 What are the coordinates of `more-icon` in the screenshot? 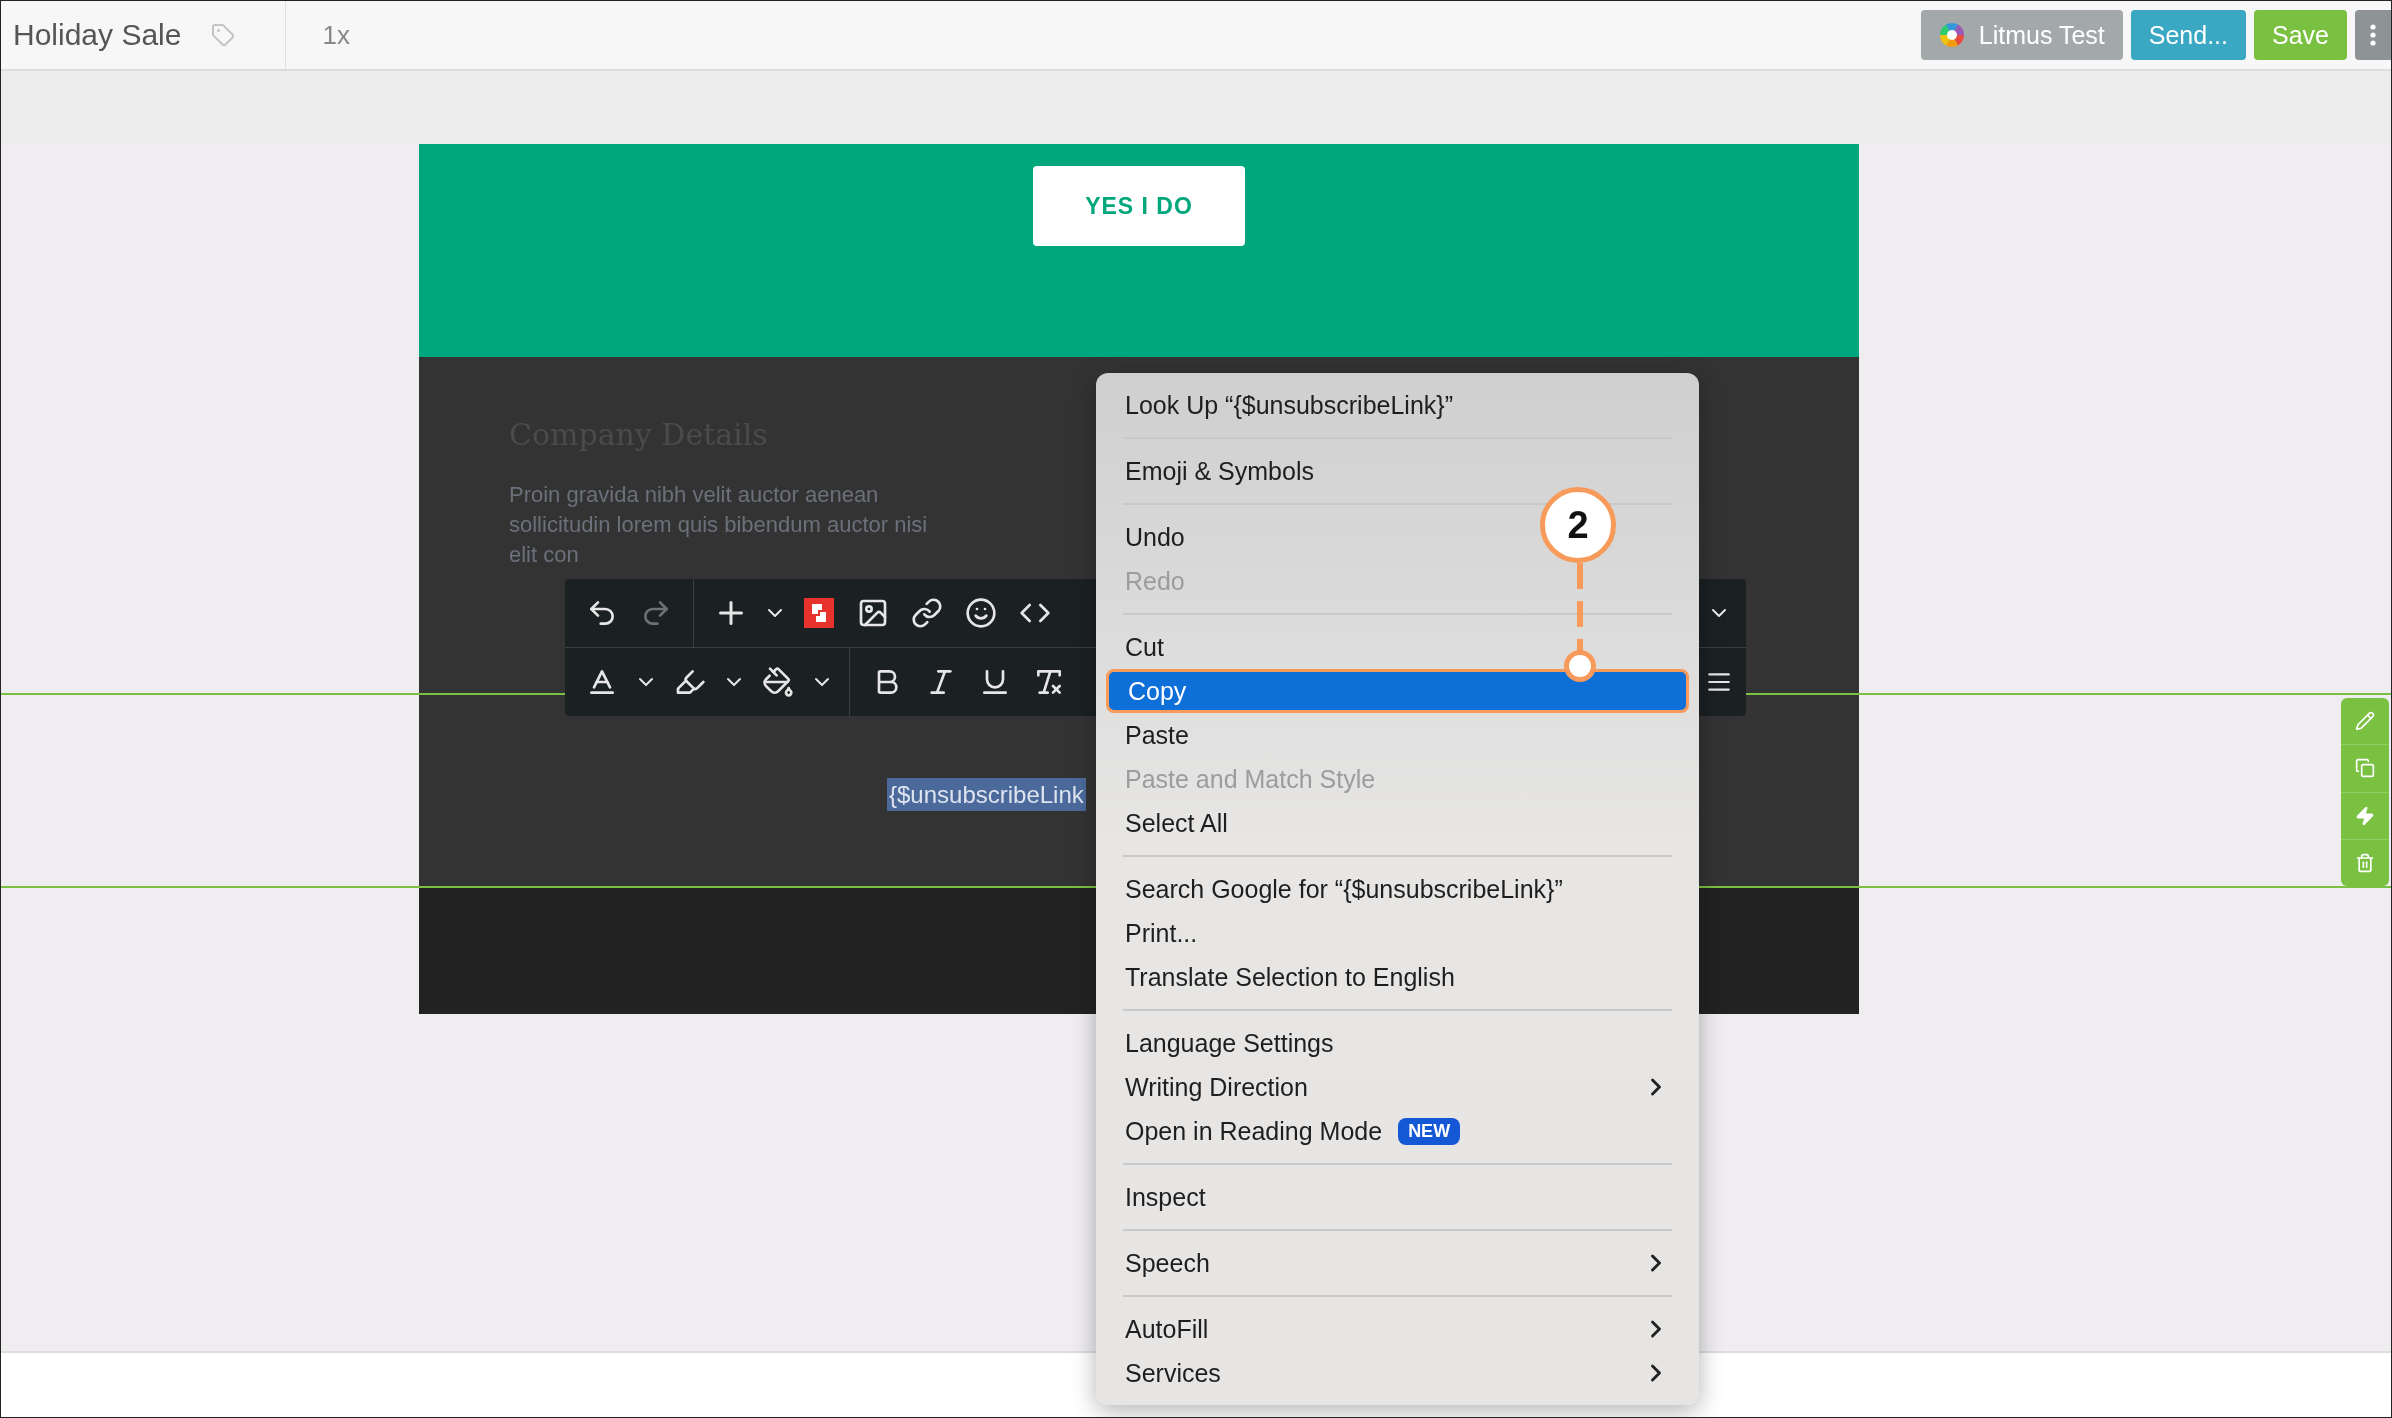 It's located at (2373, 35).